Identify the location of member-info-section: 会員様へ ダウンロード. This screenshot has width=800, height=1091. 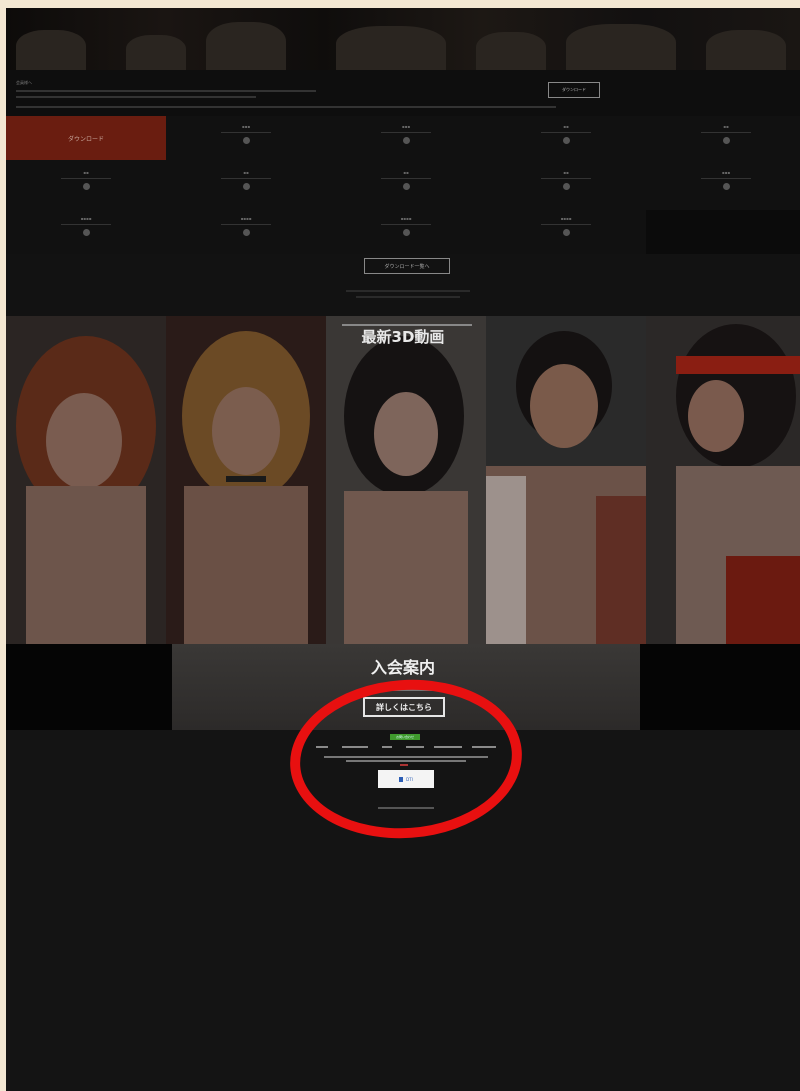
(403, 96).